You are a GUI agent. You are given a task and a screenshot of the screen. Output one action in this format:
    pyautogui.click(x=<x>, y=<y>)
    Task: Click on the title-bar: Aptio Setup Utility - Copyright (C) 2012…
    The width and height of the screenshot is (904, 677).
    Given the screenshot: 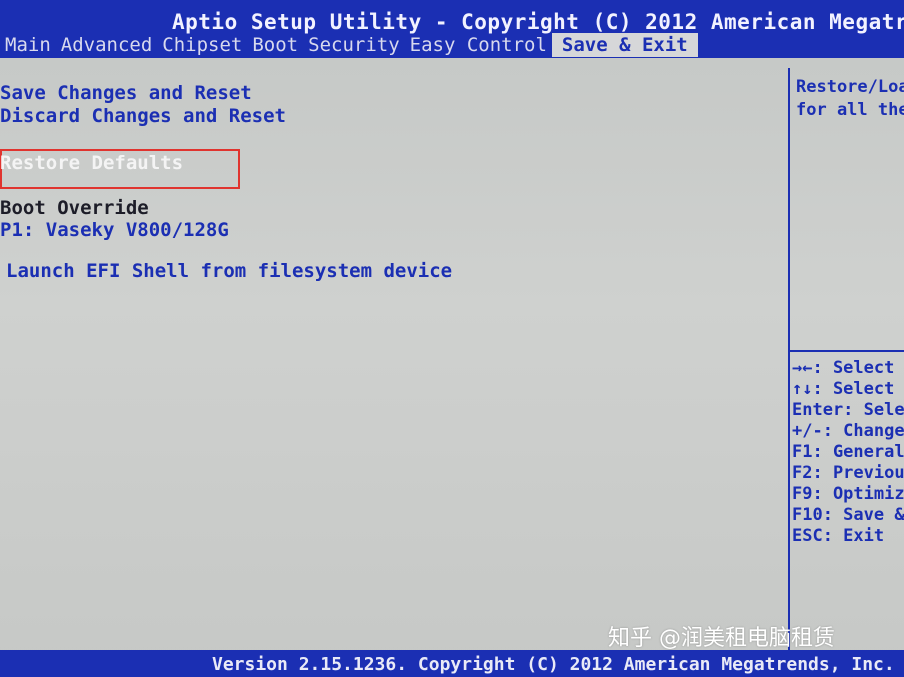 What is the action you would take?
    pyautogui.click(x=452, y=29)
    